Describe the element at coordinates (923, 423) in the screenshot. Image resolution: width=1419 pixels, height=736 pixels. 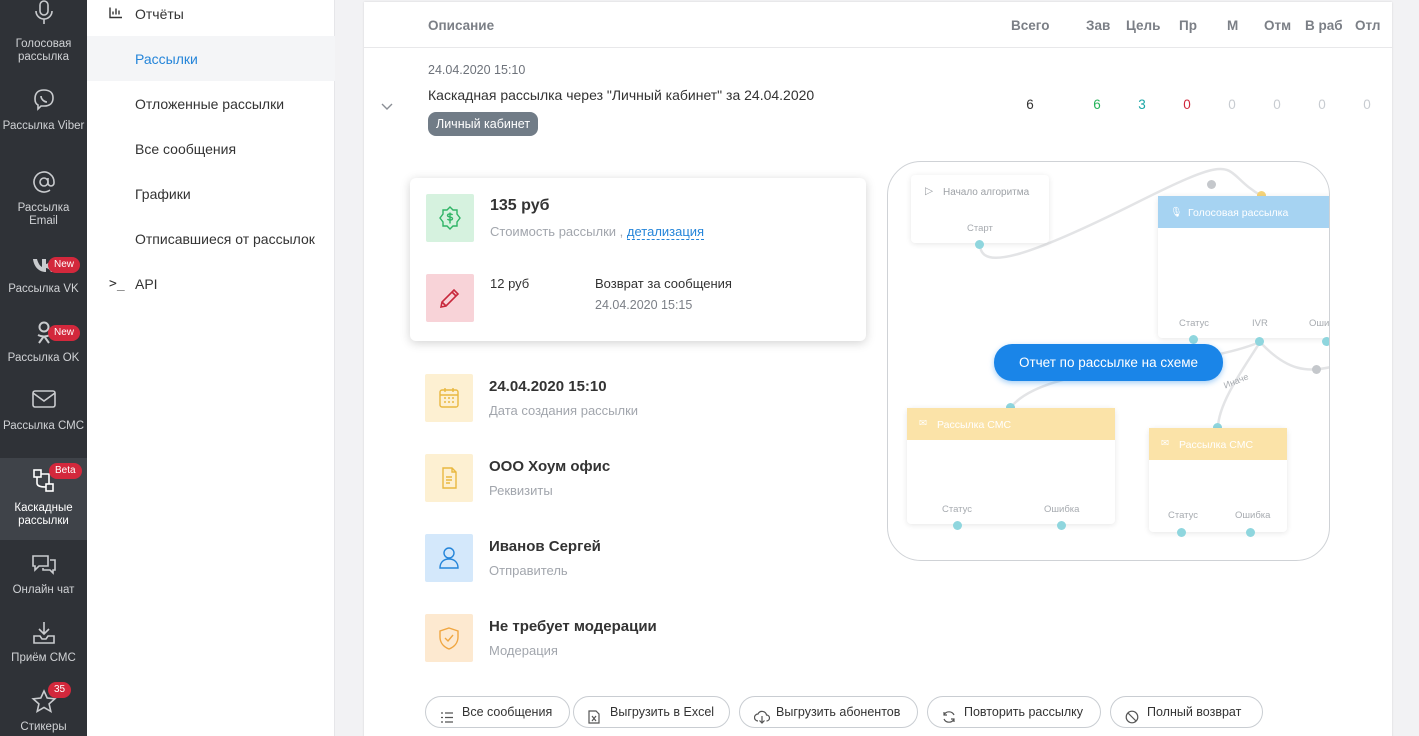
I see `envelope-icon: ✉` at that location.